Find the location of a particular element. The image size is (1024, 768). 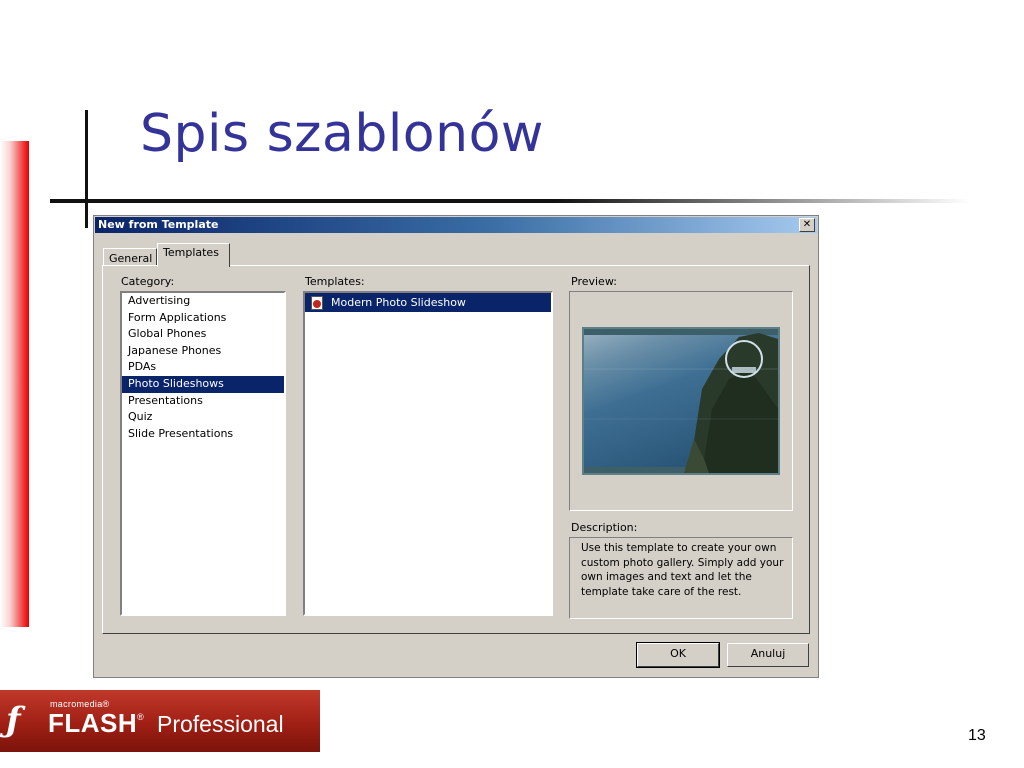

tab-general-label: General is located at coordinates (131, 258).